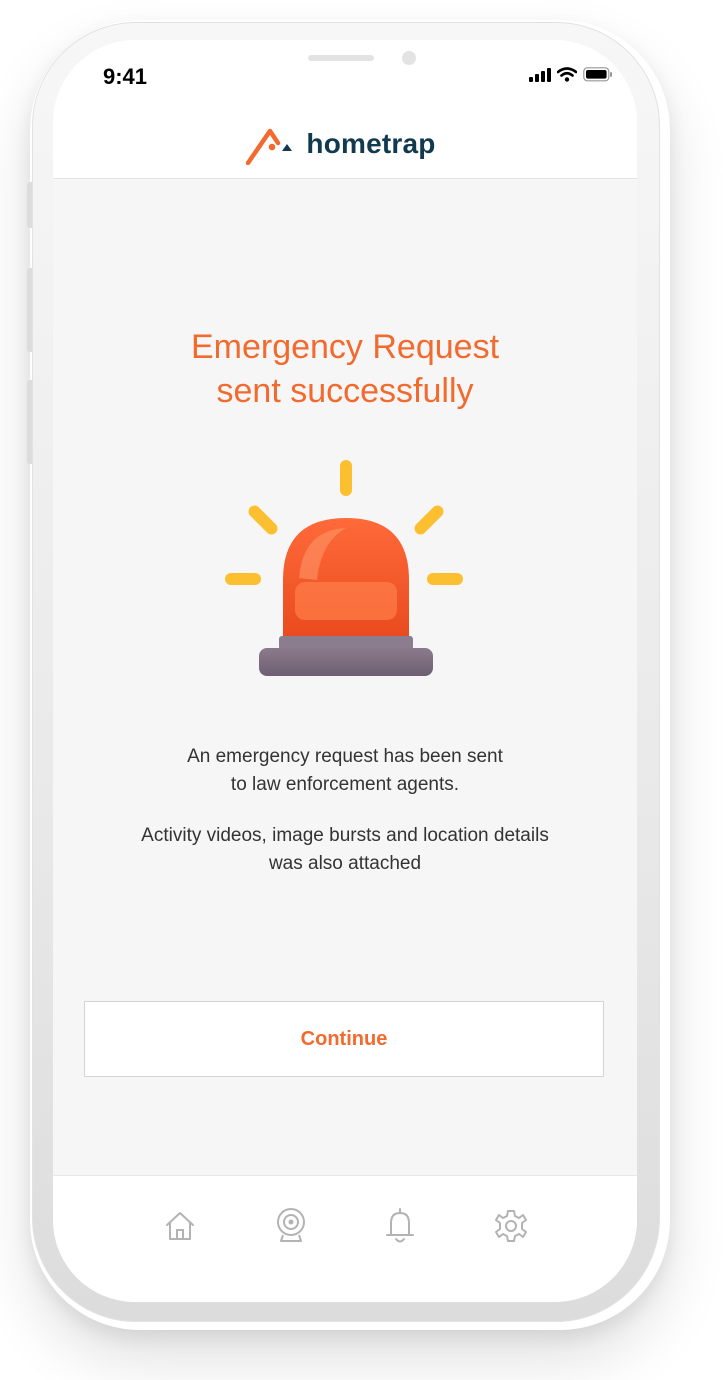 The height and width of the screenshot is (1380, 723). Describe the element at coordinates (345, 756) in the screenshot. I see `message-sent-line-1: An emergency request has been sent` at that location.